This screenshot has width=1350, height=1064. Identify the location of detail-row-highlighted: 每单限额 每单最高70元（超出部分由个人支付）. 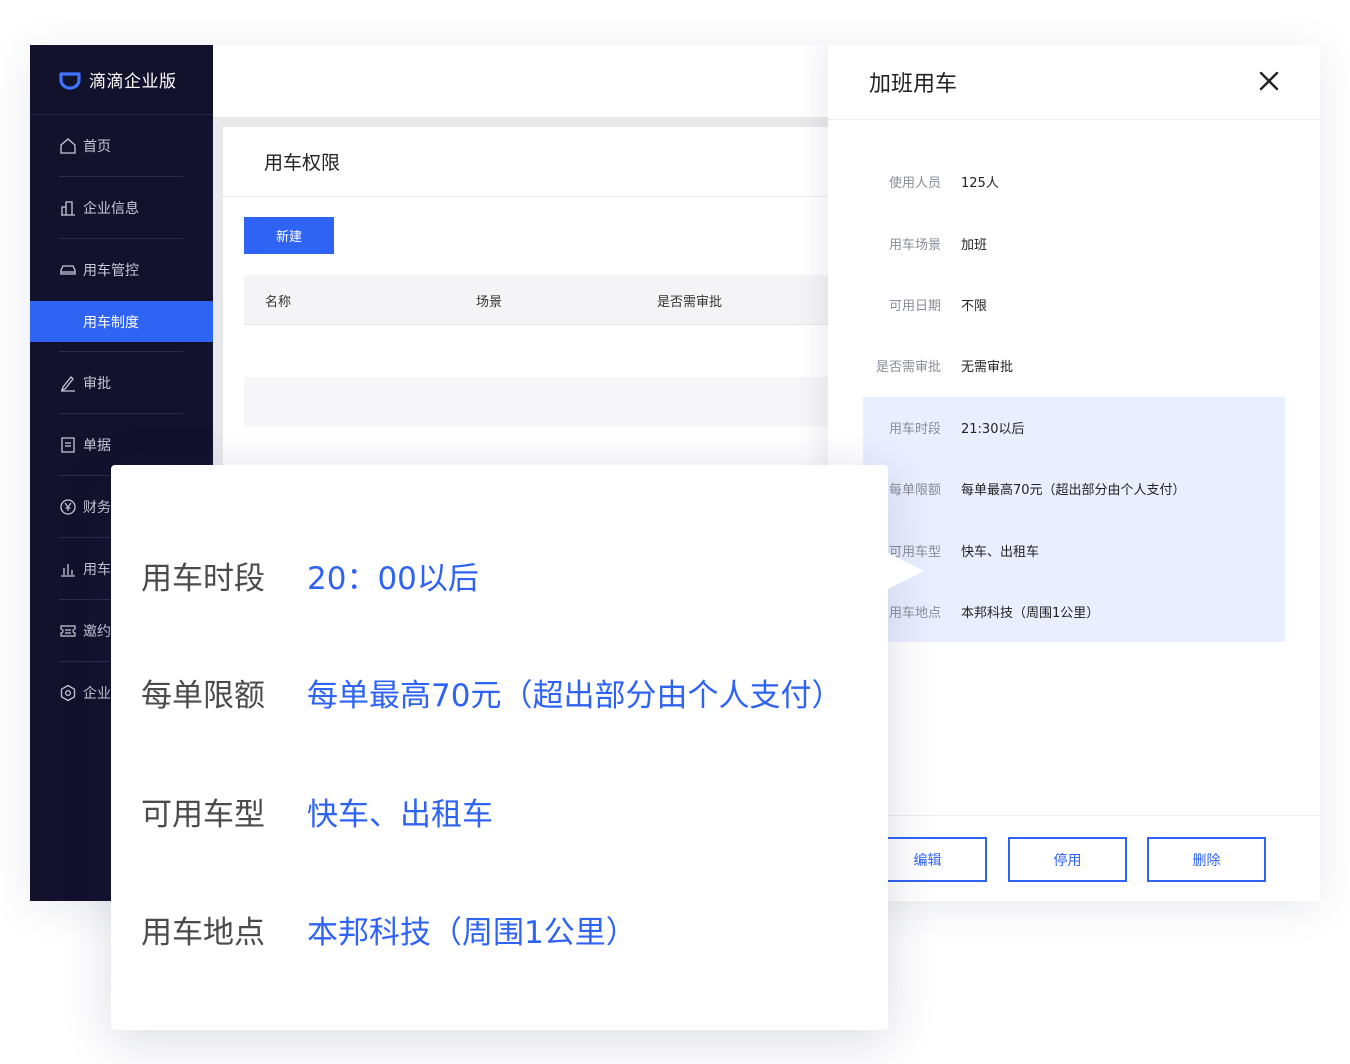
(1074, 488).